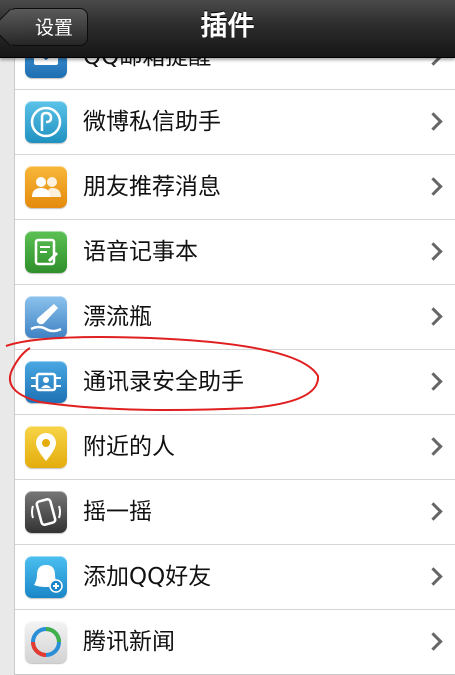 The image size is (455, 675). Describe the element at coordinates (46, 577) in the screenshot. I see `qq-add-friend-icon` at that location.